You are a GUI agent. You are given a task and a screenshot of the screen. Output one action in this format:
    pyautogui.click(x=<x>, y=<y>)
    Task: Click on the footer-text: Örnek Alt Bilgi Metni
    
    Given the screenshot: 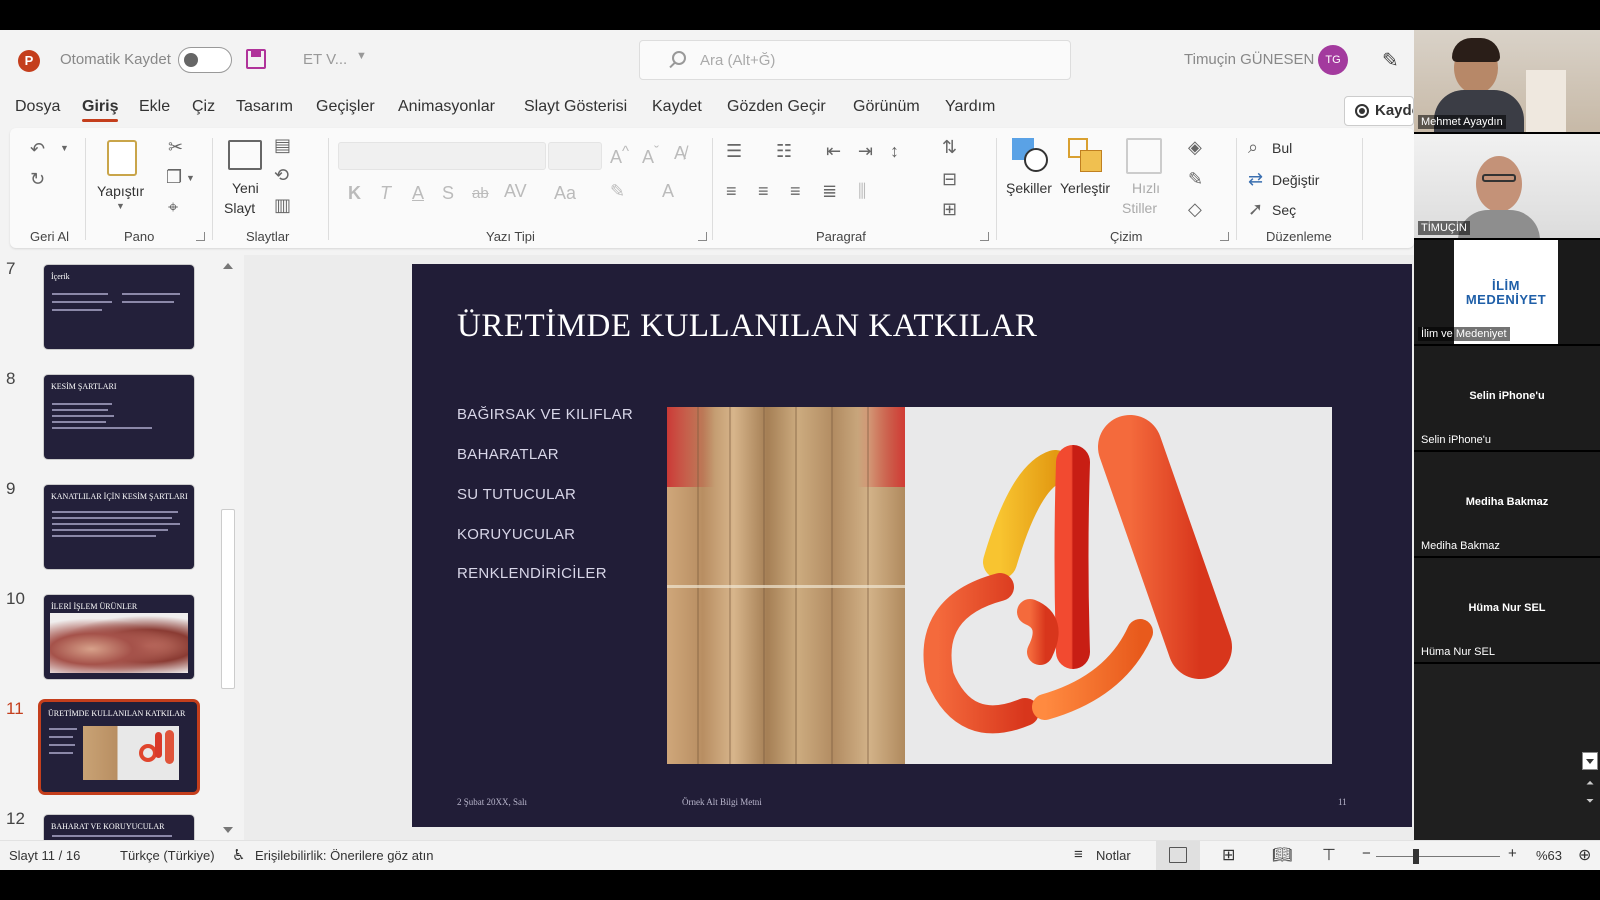 What is the action you would take?
    pyautogui.click(x=722, y=802)
    